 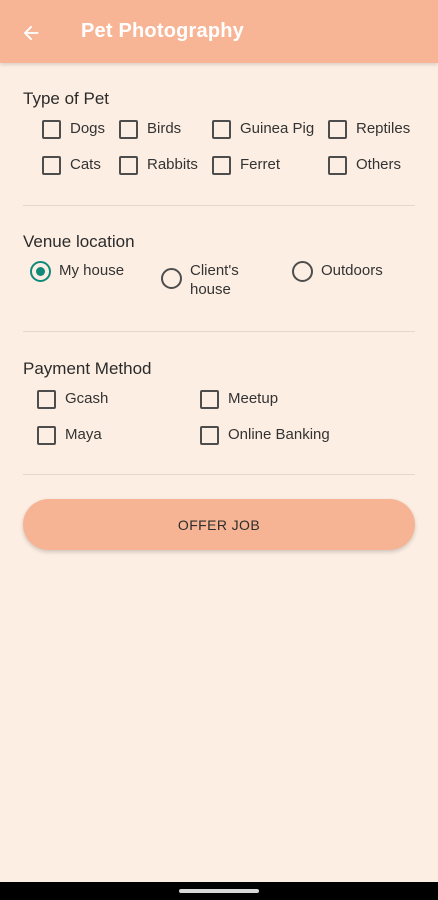 I want to click on checkbox-dogs: Dogs, so click(x=73, y=129).